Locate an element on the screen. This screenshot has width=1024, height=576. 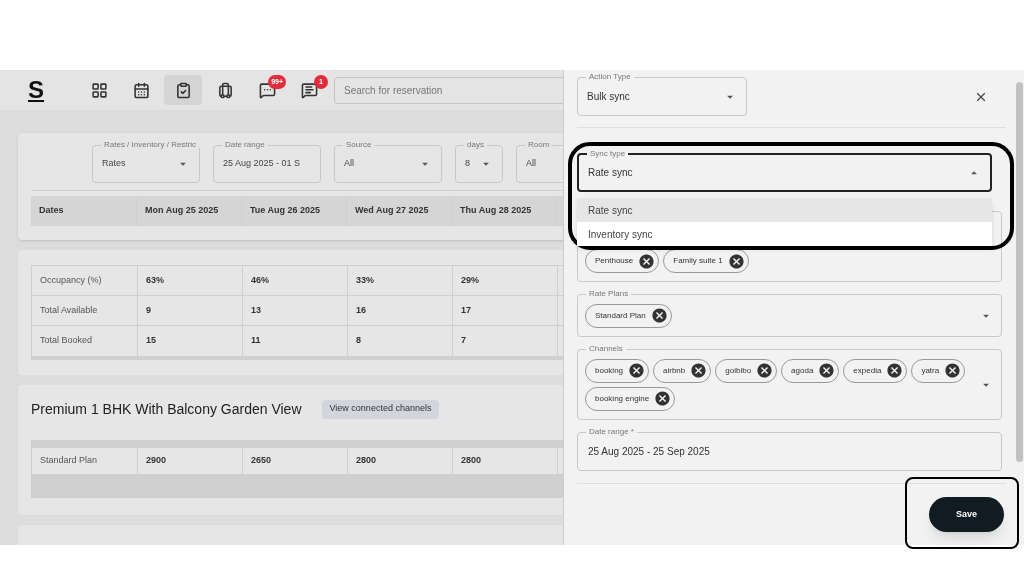
table-cell: 17 is located at coordinates (505, 310).